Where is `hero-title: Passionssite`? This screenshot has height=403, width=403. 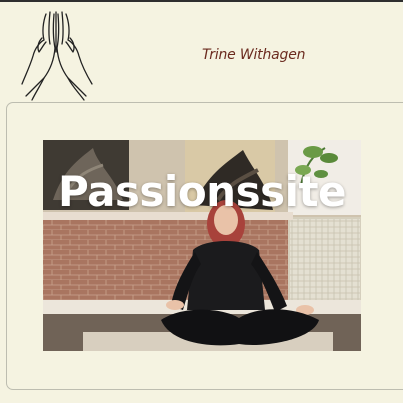
hero-title: Passionssite is located at coordinates (202, 191).